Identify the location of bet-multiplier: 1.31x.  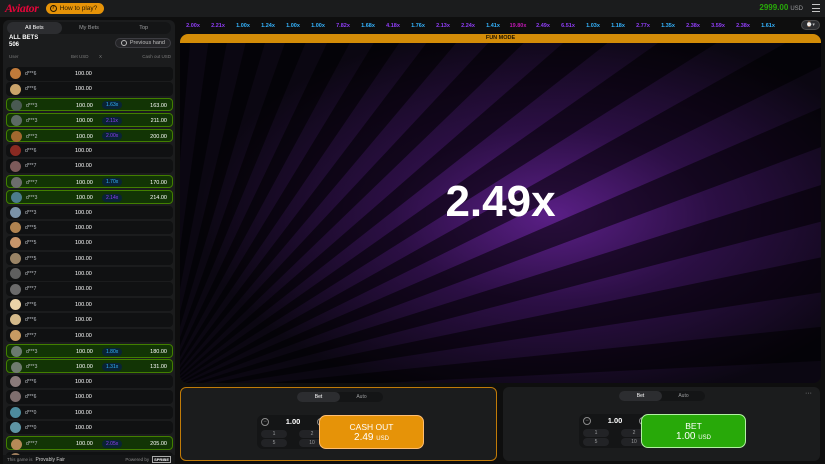
(112, 367).